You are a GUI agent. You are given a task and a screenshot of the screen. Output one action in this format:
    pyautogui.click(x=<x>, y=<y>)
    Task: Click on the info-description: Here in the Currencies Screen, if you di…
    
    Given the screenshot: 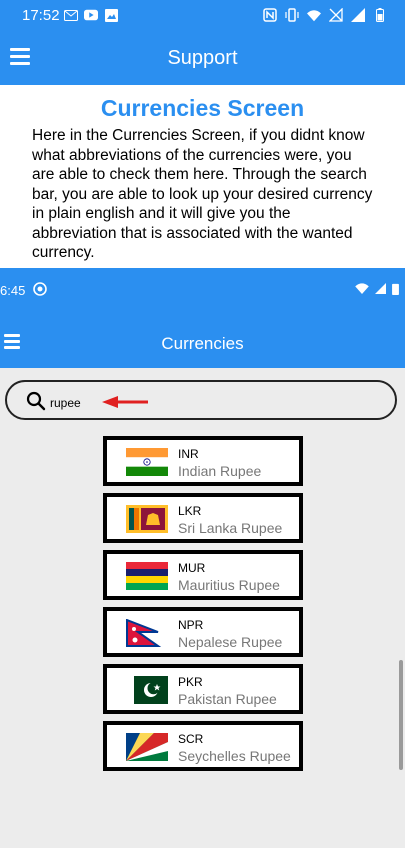 What is the action you would take?
    pyautogui.click(x=202, y=194)
    